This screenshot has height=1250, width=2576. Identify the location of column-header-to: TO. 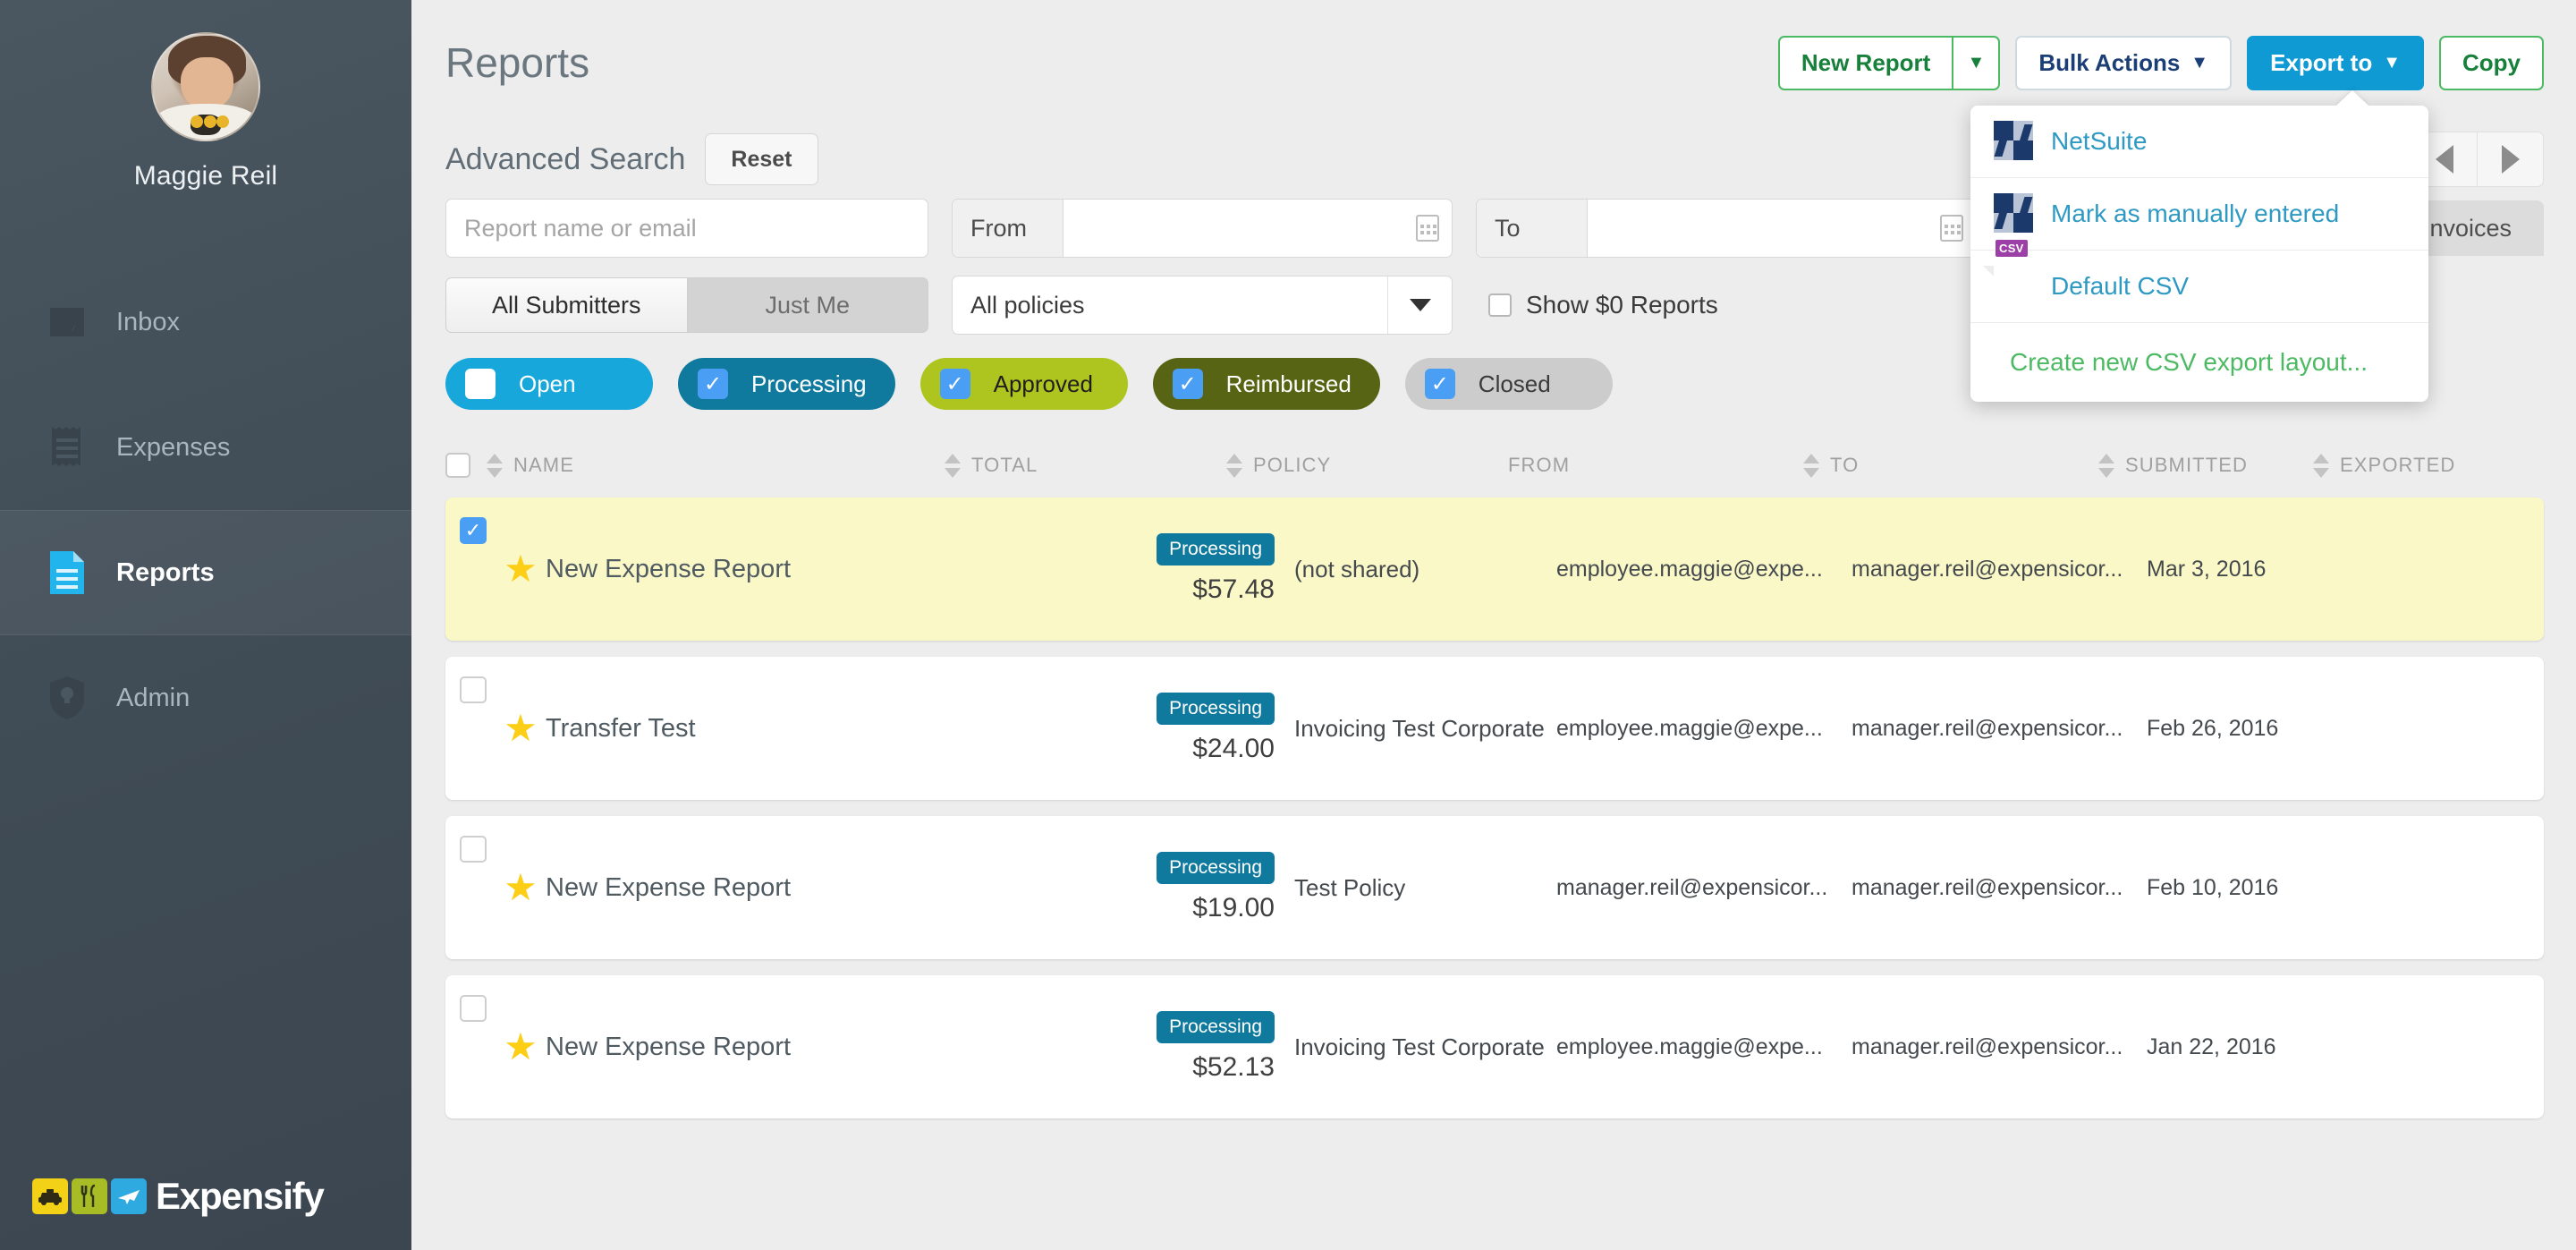
(1950, 465).